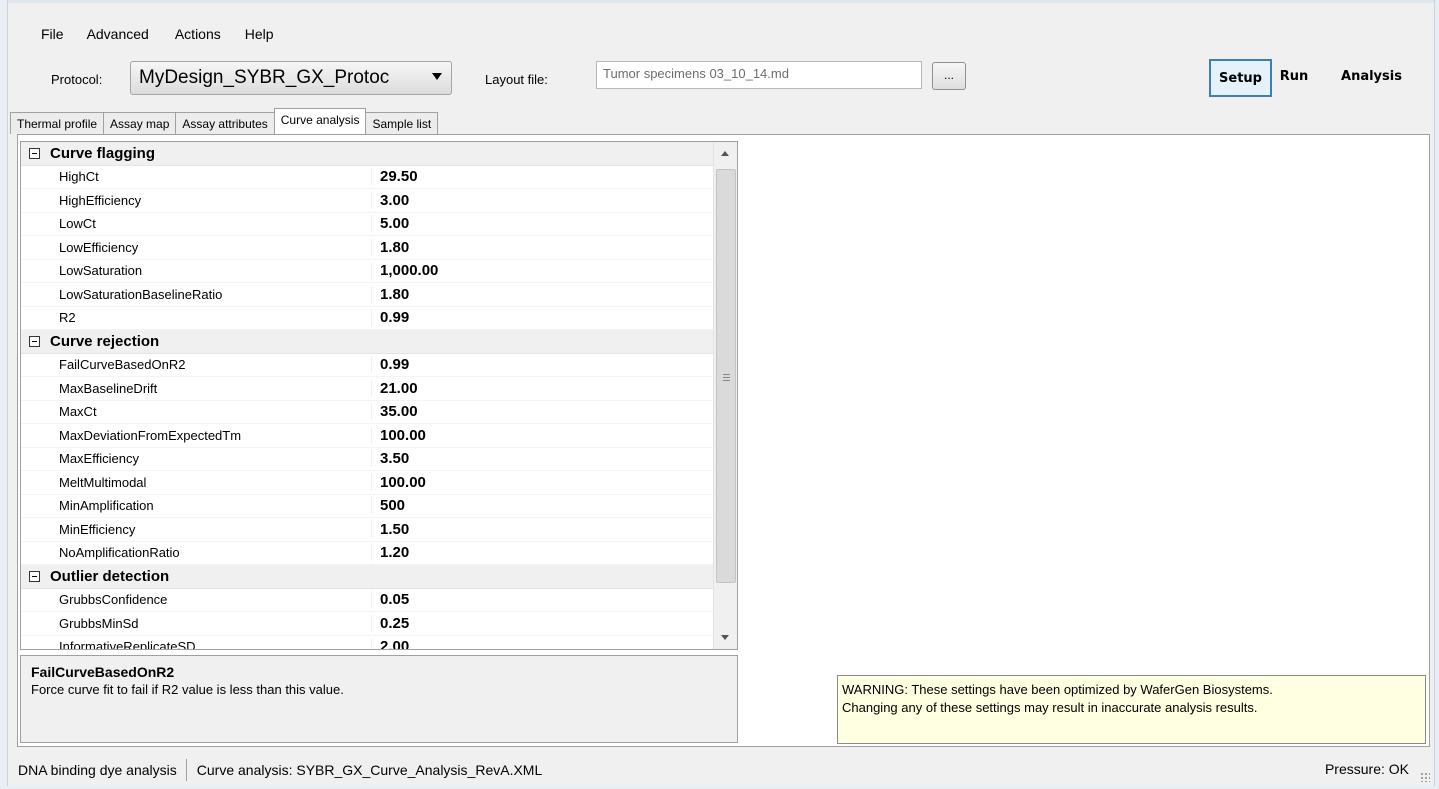 The height and width of the screenshot is (789, 1439). Describe the element at coordinates (531, 643) in the screenshot. I see `property-value: 2.00` at that location.